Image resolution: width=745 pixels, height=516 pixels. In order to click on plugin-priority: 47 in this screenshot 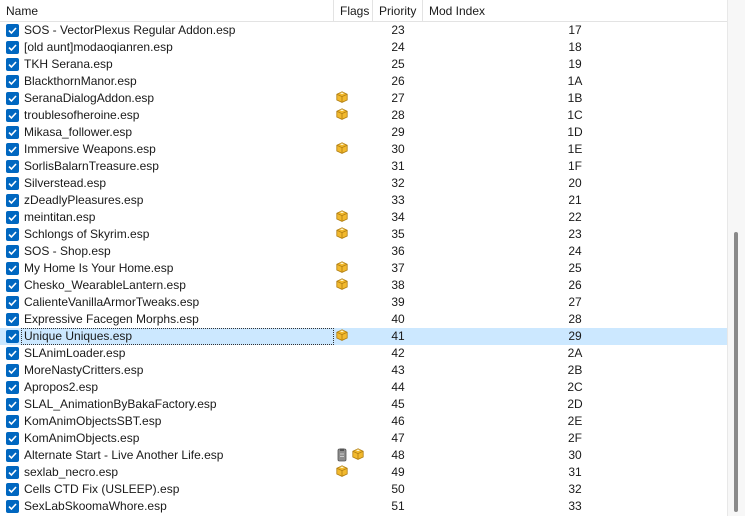, I will do `click(398, 438)`.